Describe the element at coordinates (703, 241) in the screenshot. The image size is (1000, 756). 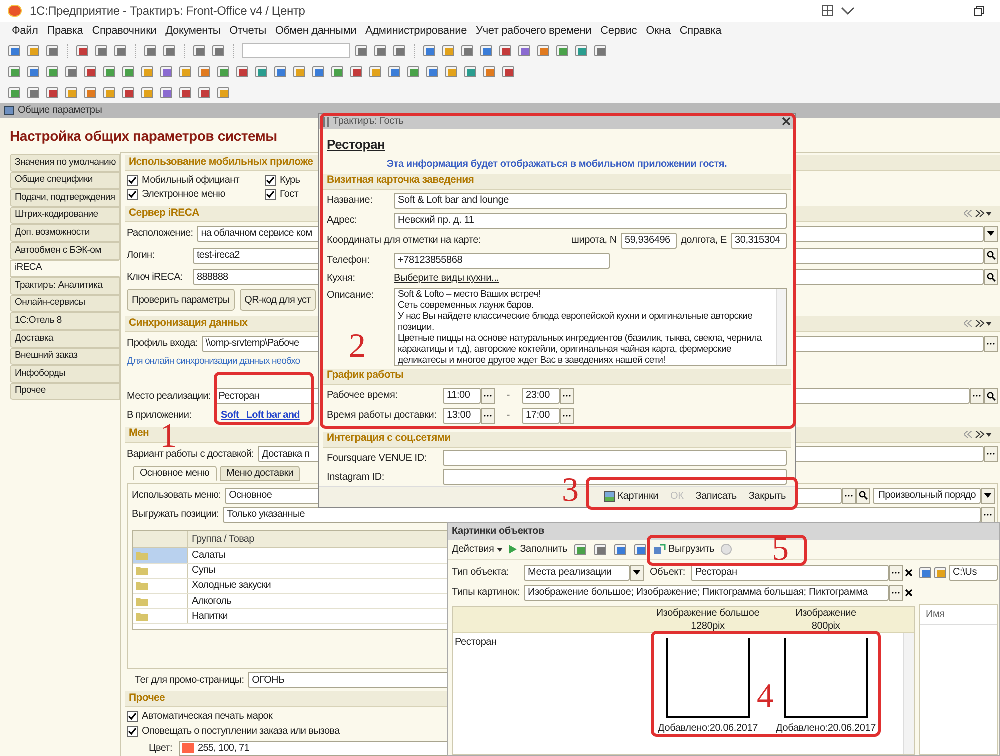
I see `field-label: долгота, E` at that location.